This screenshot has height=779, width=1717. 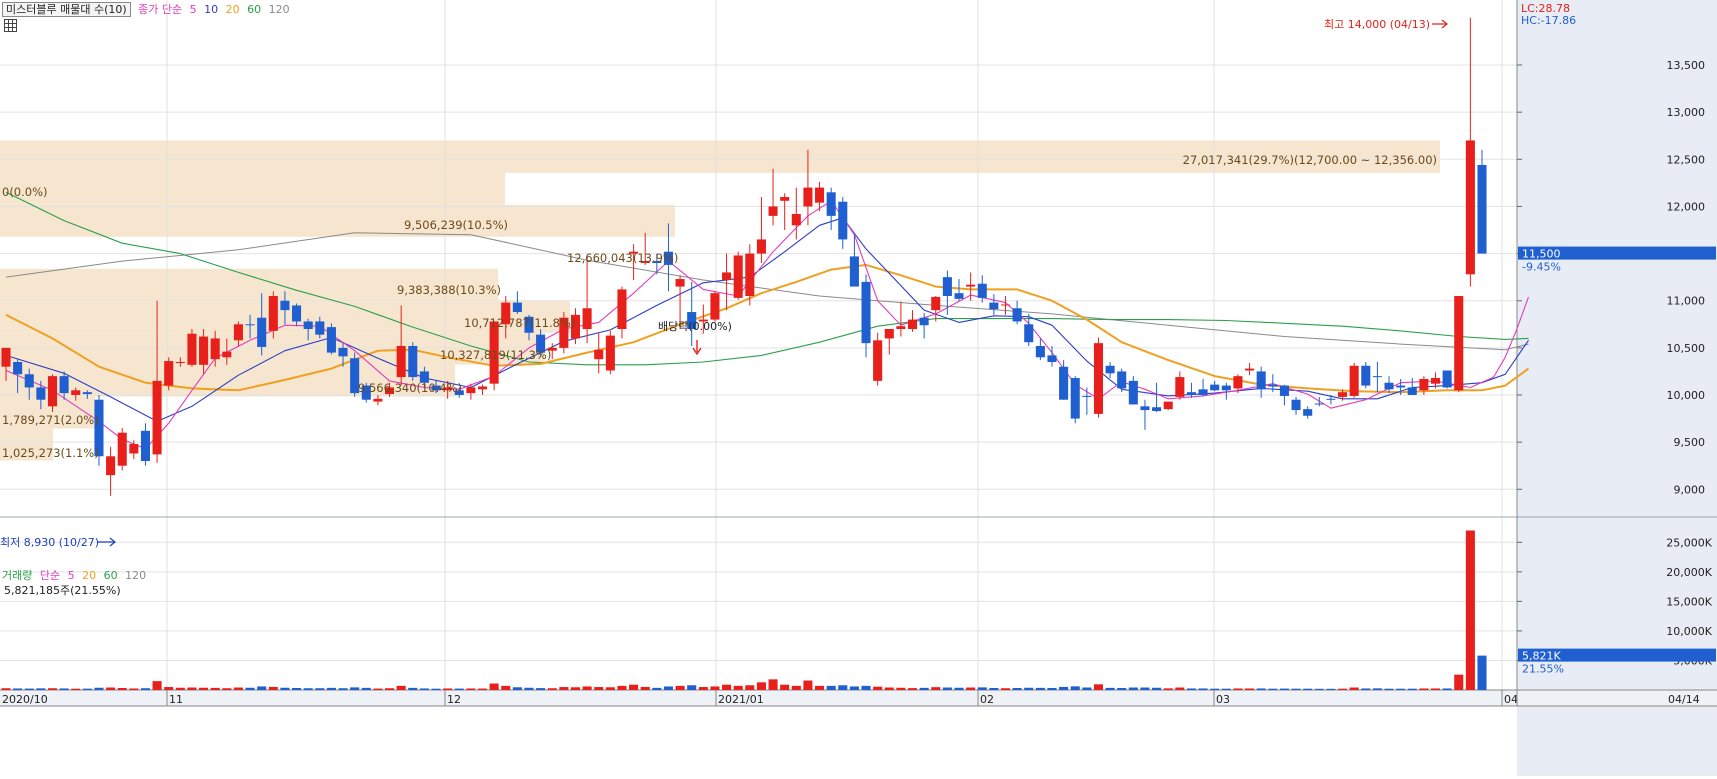 What do you see at coordinates (76, 575) in the screenshot?
I see `volume-legend: 거래량 단순 5 20 60 120` at bounding box center [76, 575].